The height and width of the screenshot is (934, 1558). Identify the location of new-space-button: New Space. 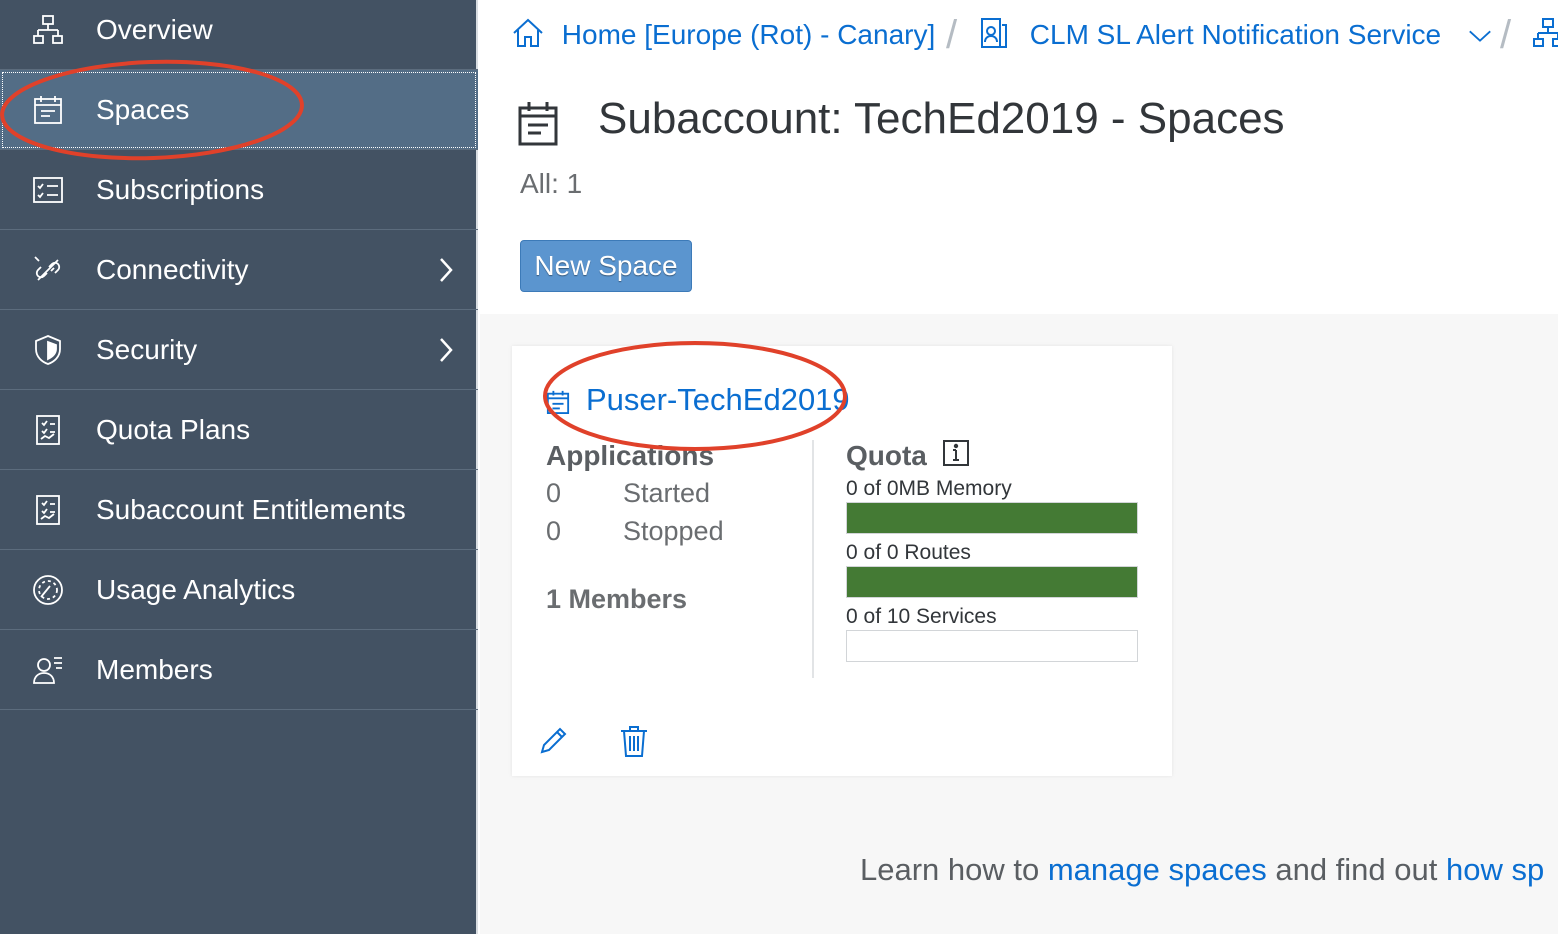
(606, 266).